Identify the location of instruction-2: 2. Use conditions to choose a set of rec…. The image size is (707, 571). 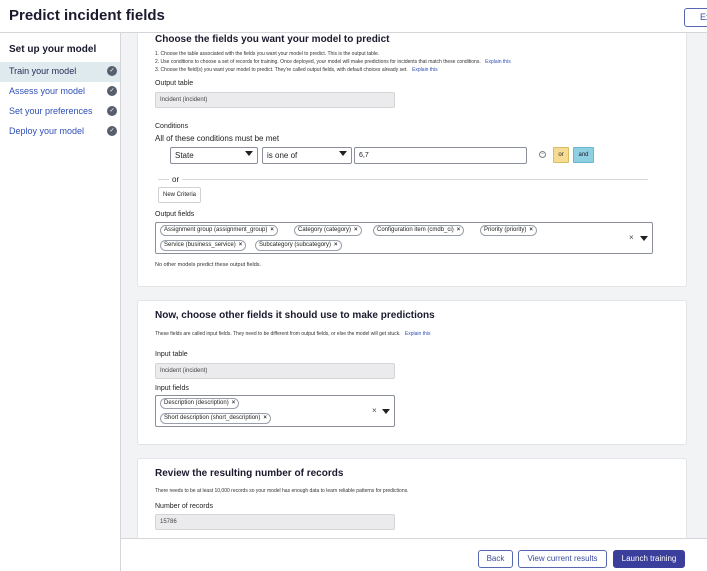
(318, 62).